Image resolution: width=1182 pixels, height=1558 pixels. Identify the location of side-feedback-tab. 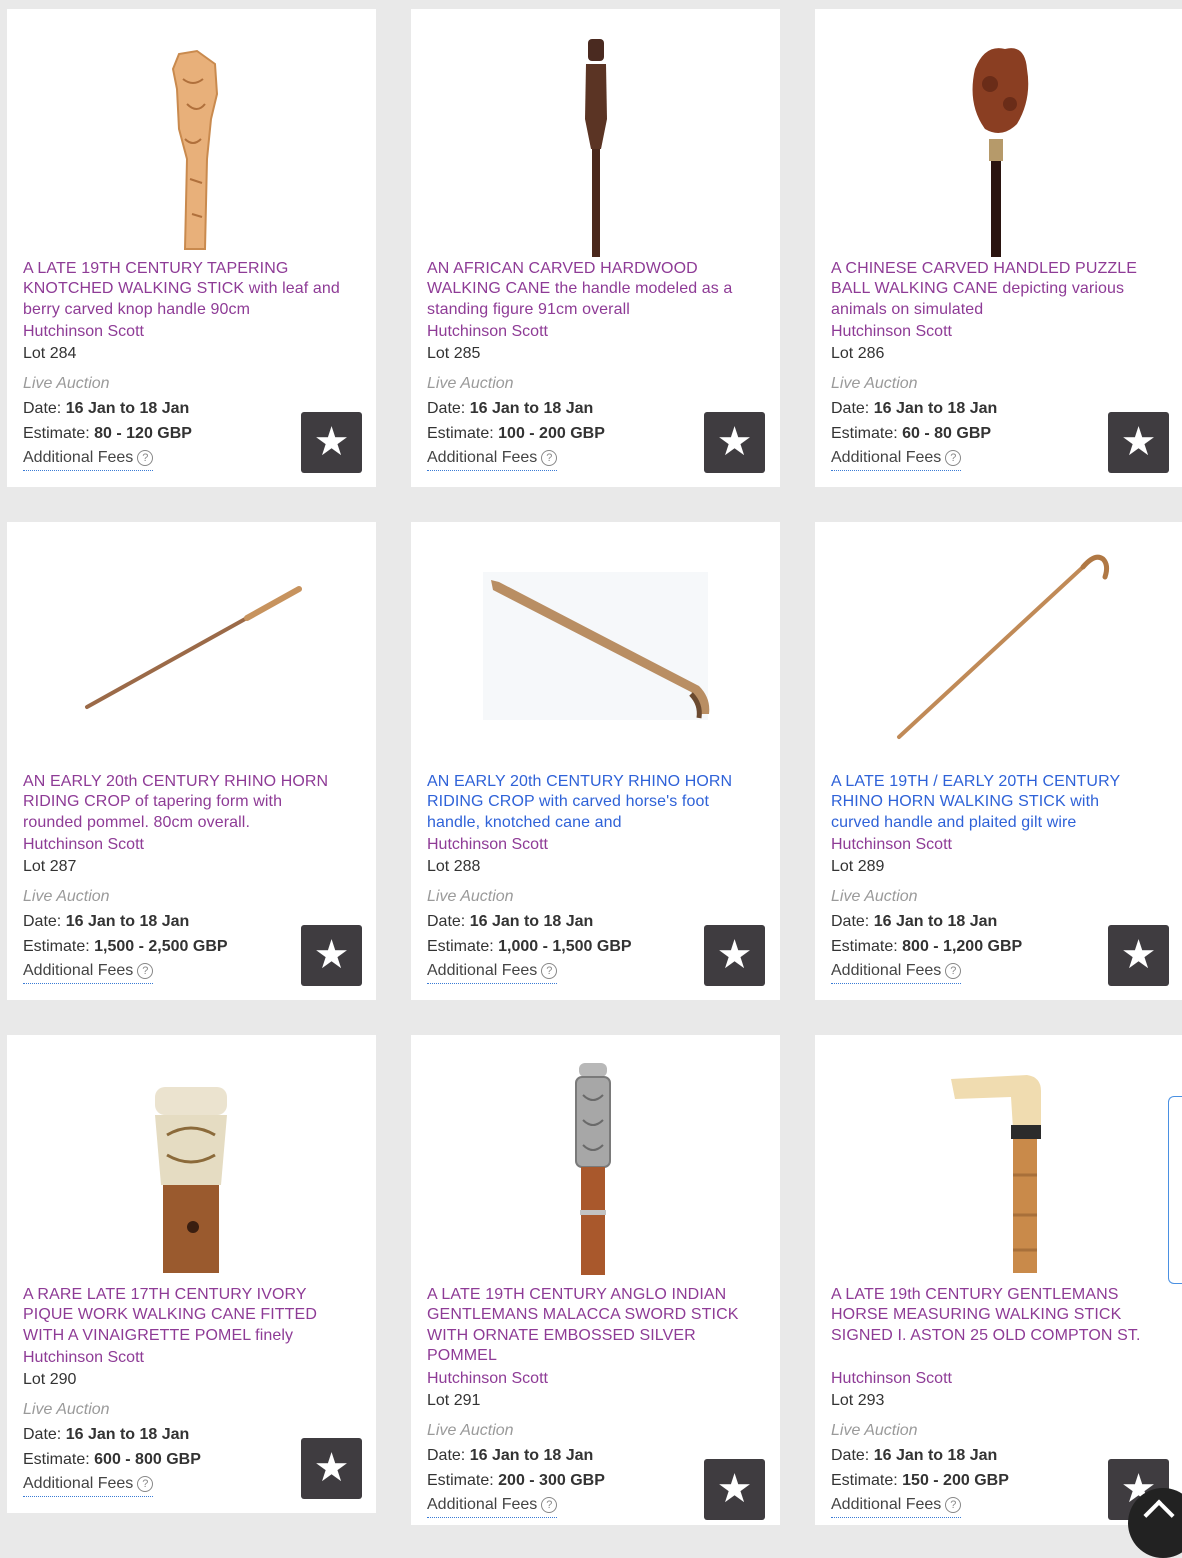
(1175, 1190).